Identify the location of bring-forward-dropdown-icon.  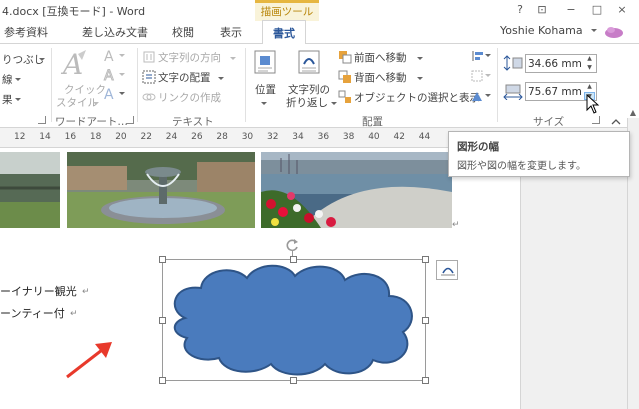
(420, 59).